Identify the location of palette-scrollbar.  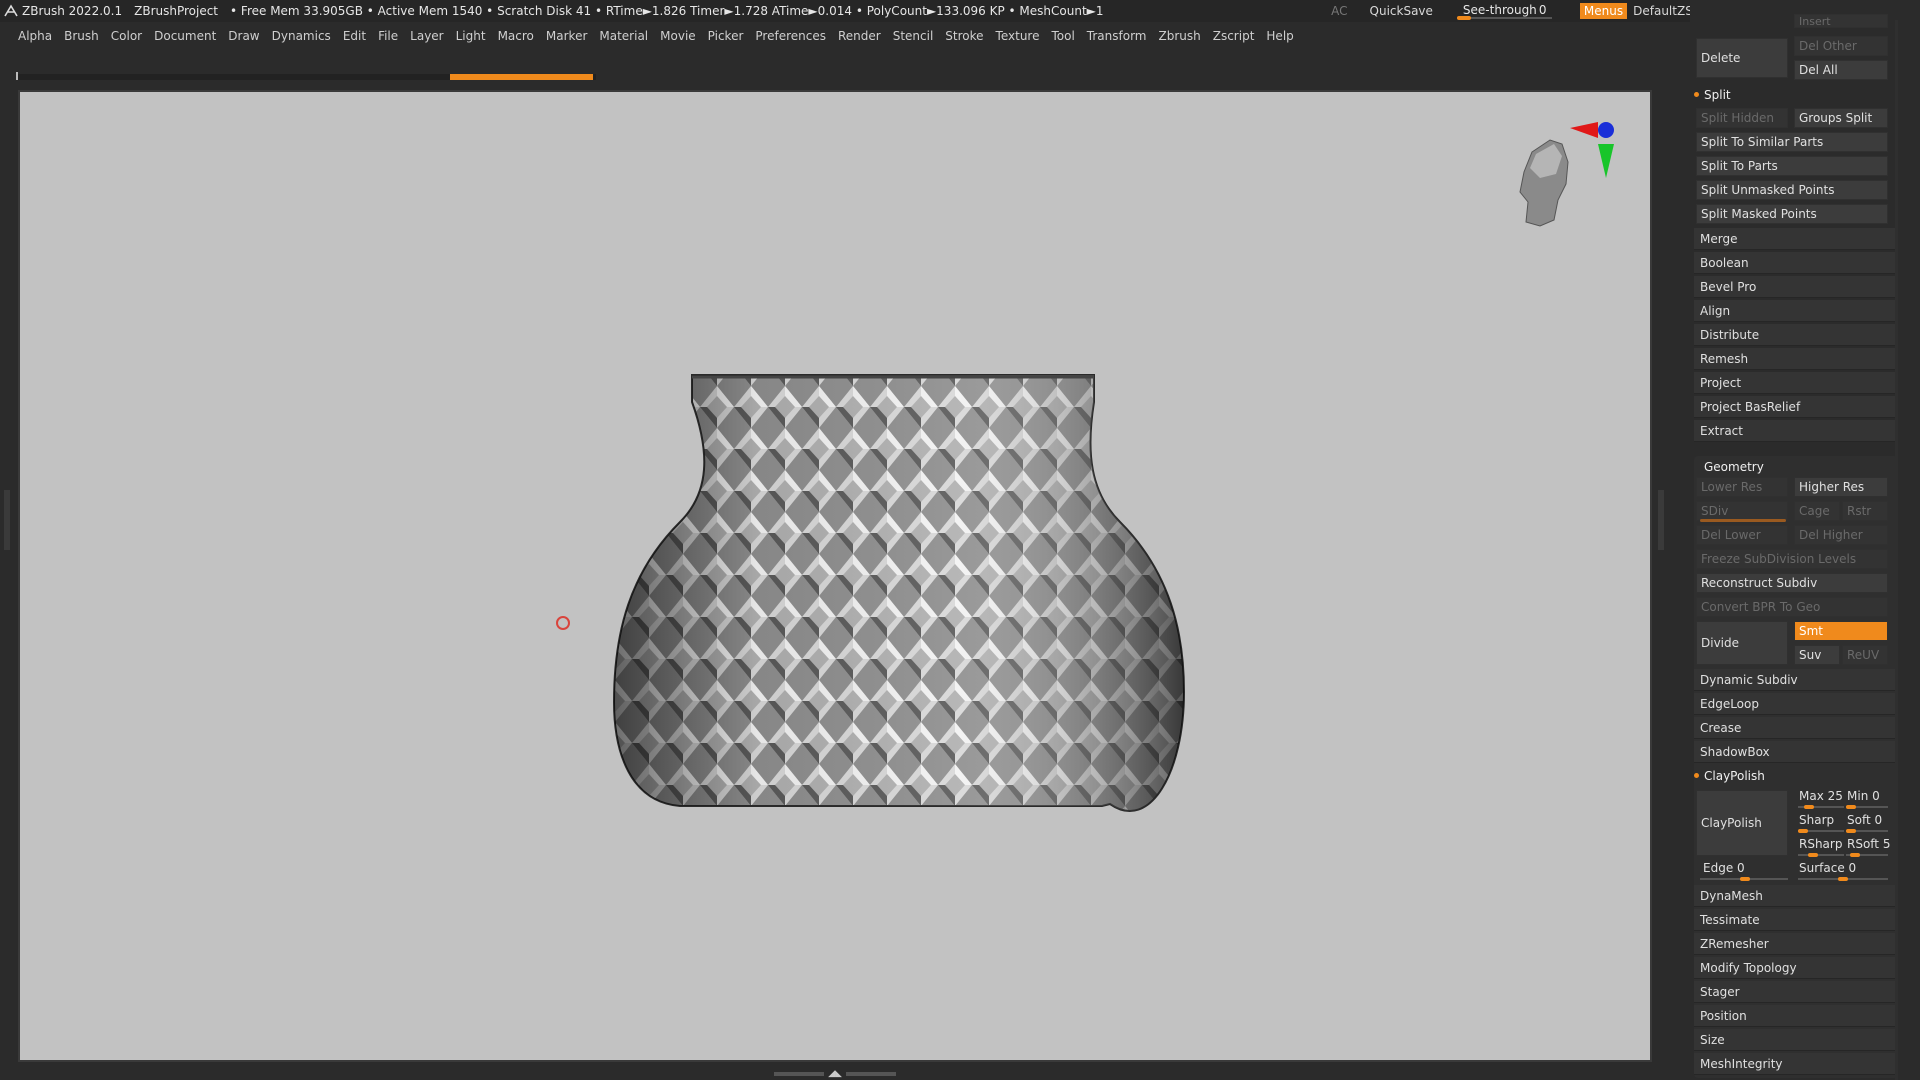
(1896, 550).